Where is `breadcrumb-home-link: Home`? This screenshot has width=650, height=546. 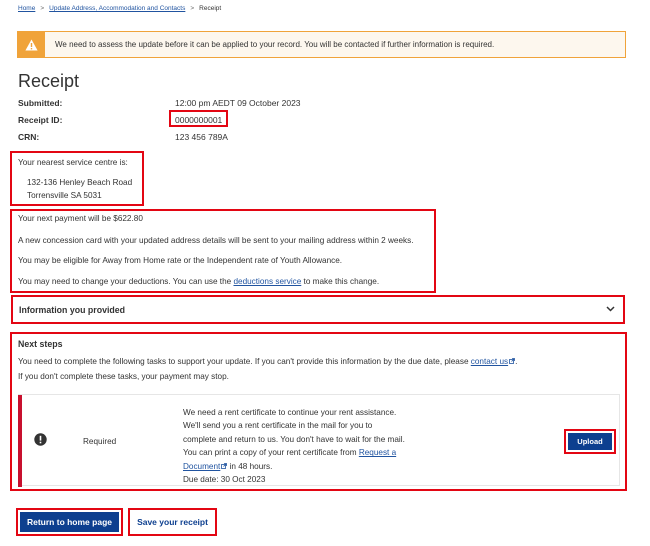
breadcrumb-home-link: Home is located at coordinates (26, 8).